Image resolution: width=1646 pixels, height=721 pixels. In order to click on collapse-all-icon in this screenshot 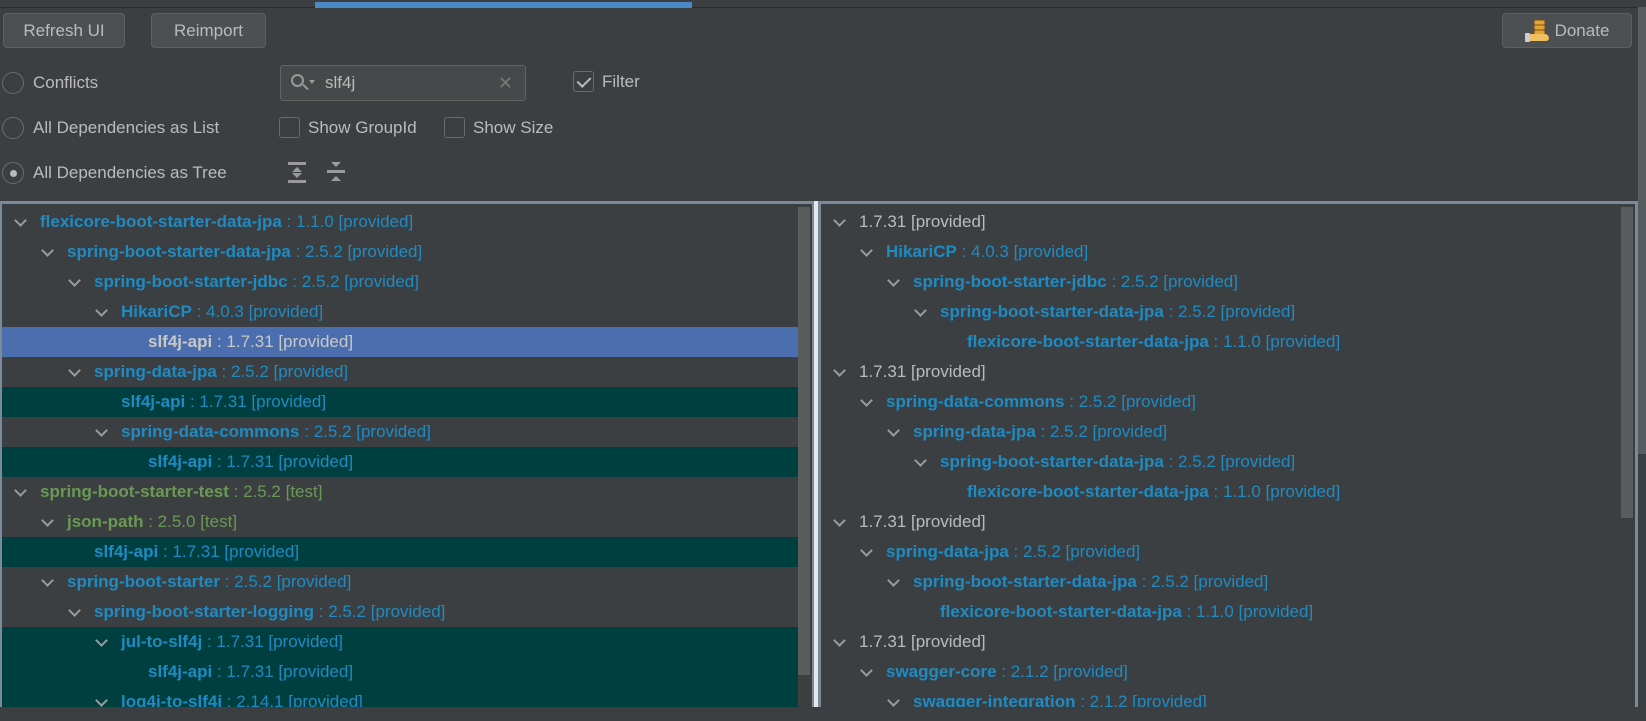, I will do `click(336, 172)`.